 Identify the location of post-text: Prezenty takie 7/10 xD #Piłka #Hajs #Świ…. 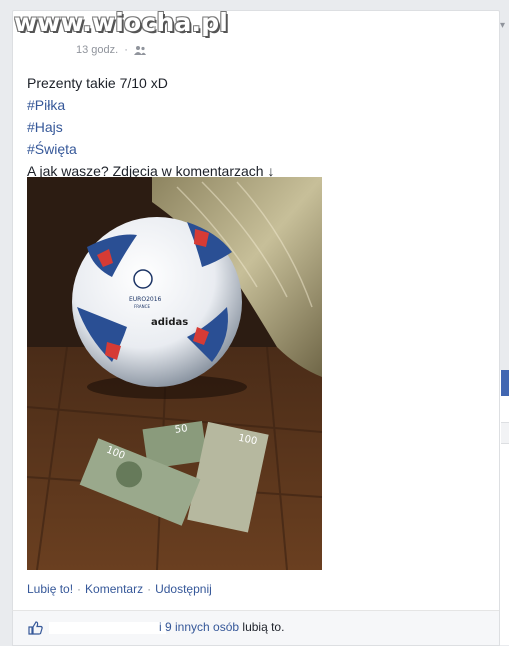
(150, 127).